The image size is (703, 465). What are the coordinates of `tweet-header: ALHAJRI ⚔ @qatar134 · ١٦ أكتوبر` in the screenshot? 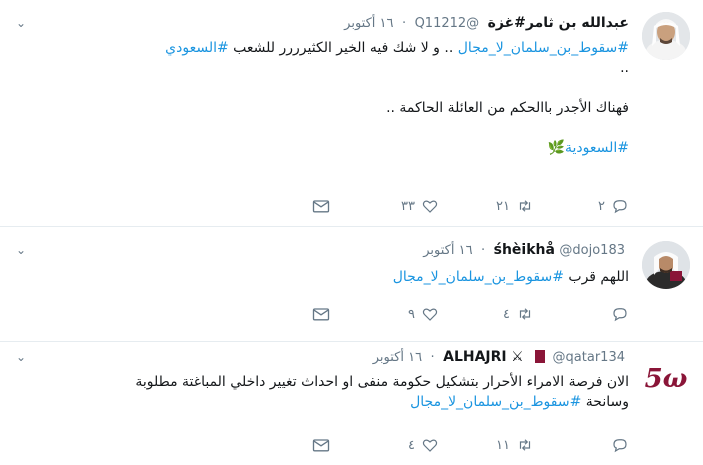 It's located at (334, 357).